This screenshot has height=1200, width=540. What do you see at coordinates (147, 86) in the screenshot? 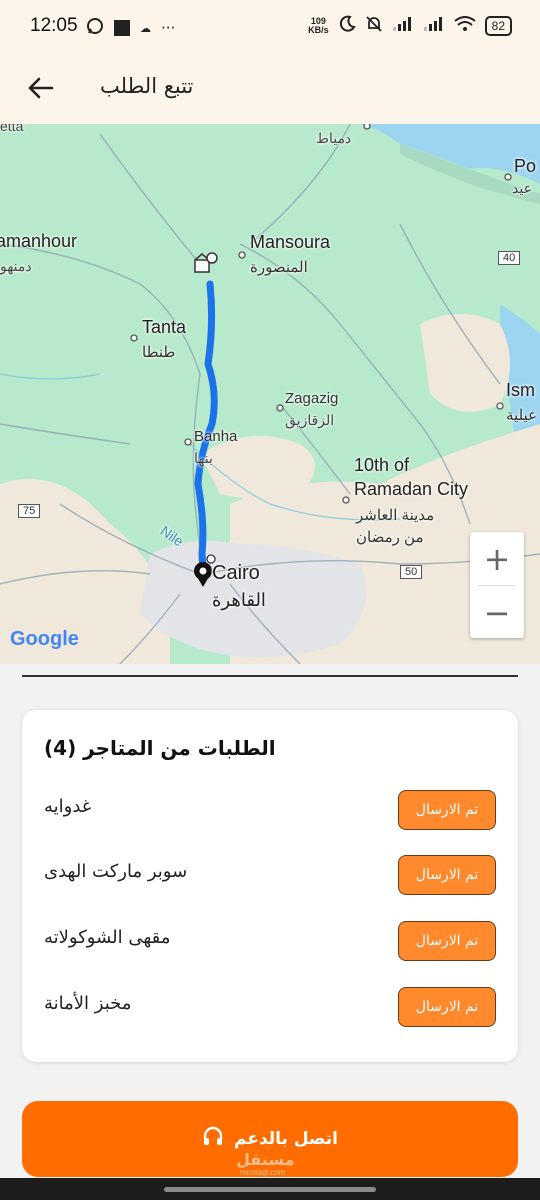
I see `page-title: تتبع الطلب` at bounding box center [147, 86].